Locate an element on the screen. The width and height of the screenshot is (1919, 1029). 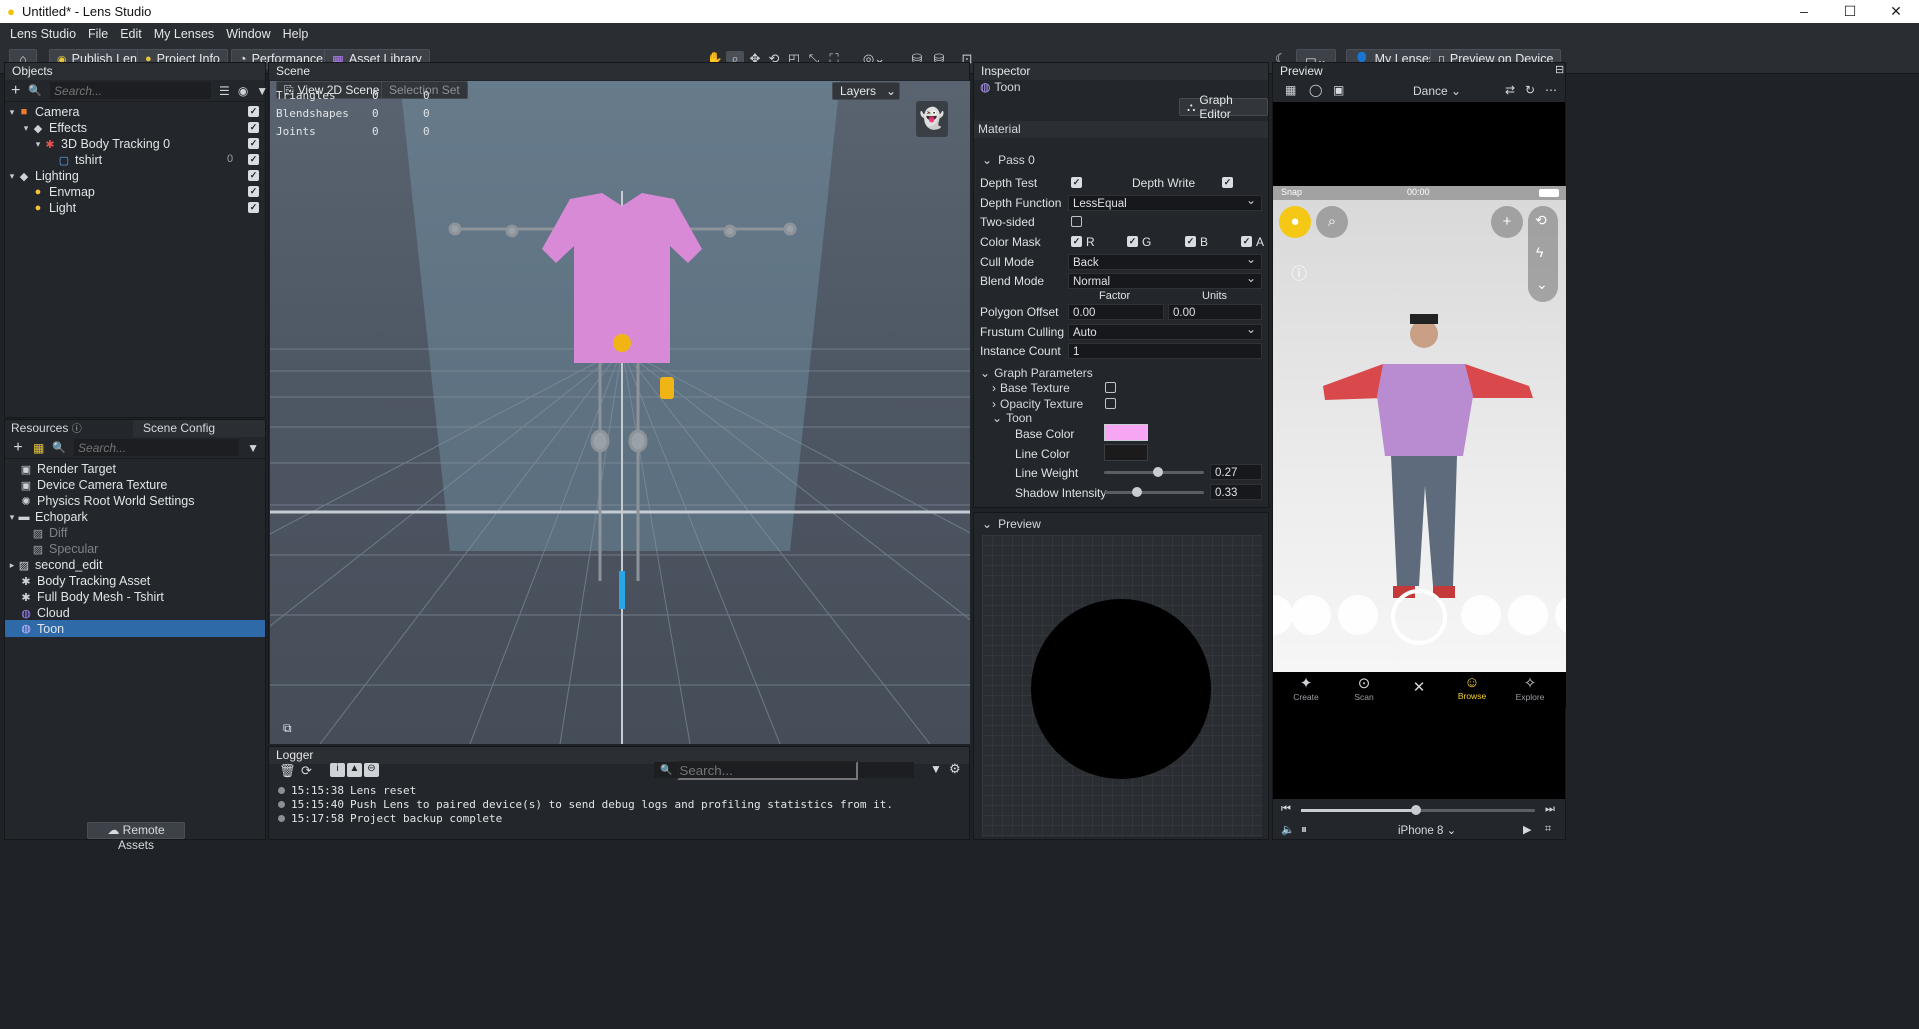
resource-device-camera-texture: ▣ Device Camera Texture is located at coordinates (93, 485).